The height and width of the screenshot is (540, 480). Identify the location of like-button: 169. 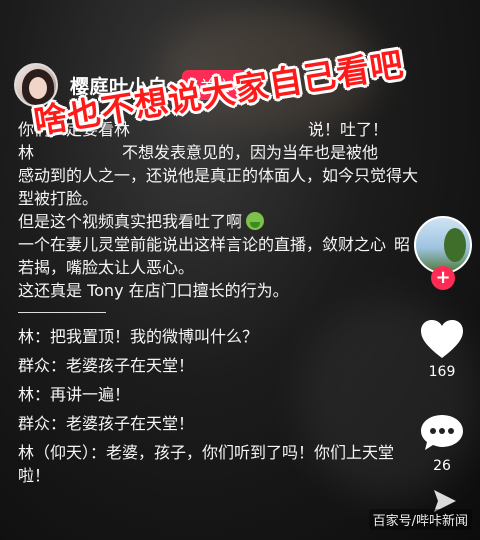
(442, 349).